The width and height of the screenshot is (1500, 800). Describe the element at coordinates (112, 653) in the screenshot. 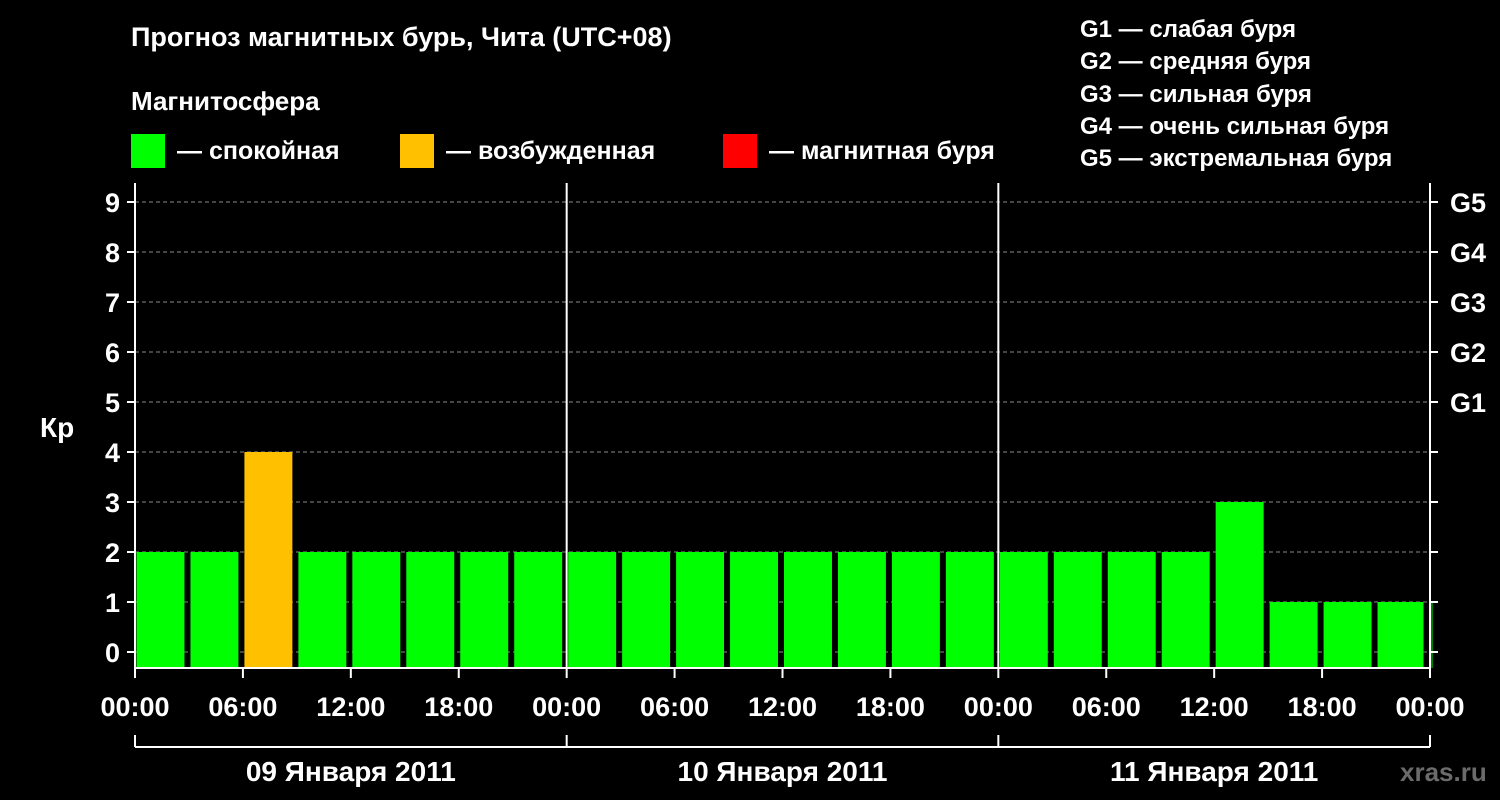

I see `y-tick-label: 0` at that location.